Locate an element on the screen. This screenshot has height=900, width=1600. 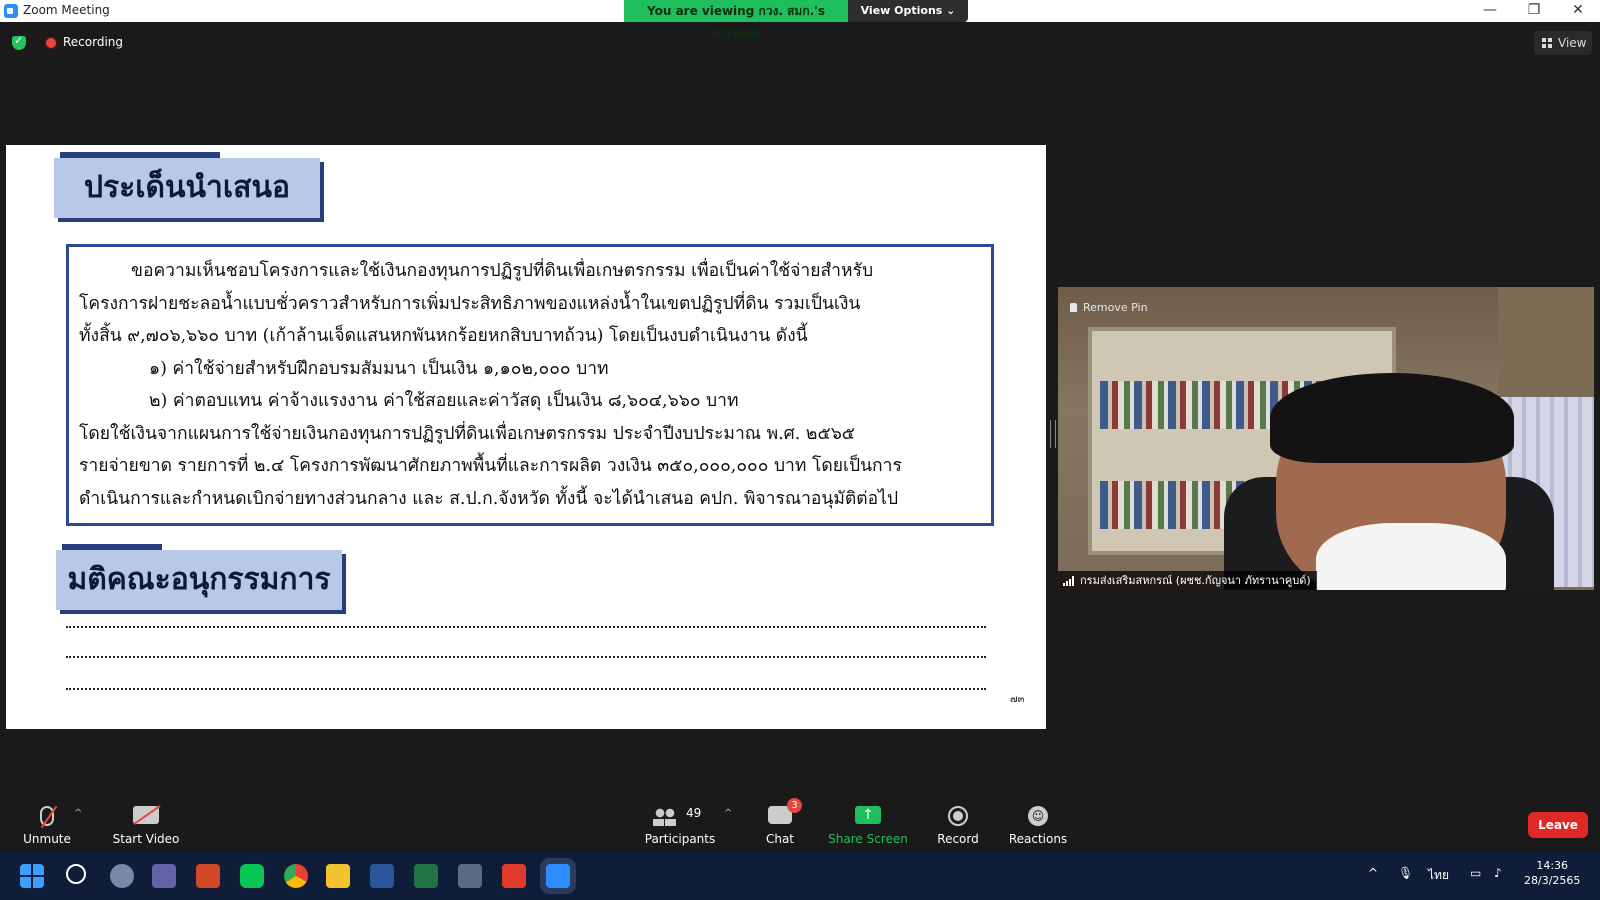
record-label: Record is located at coordinates (958, 839).